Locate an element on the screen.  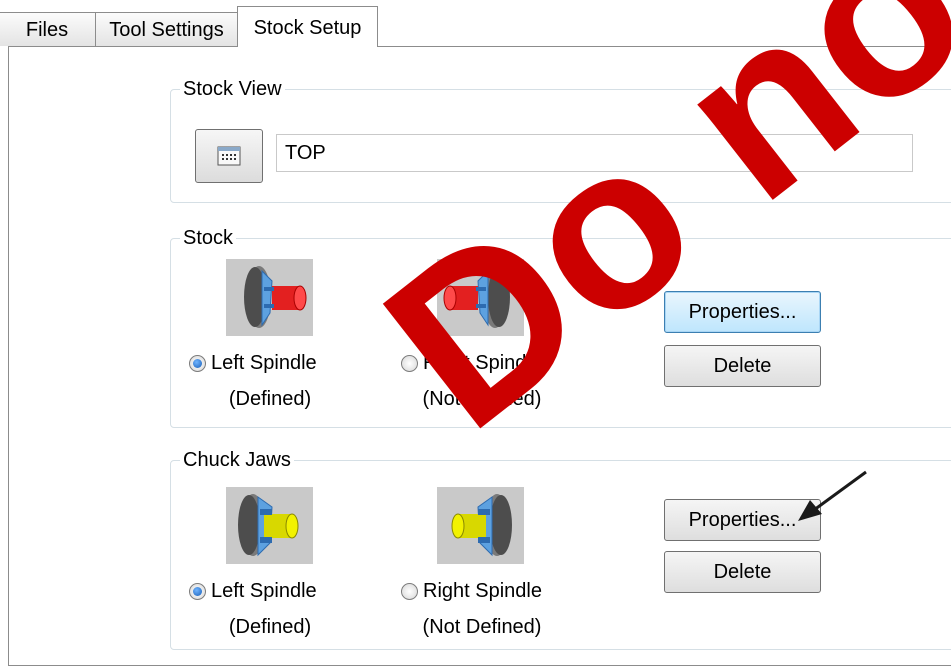
view-selector-icon is located at coordinates (229, 156).